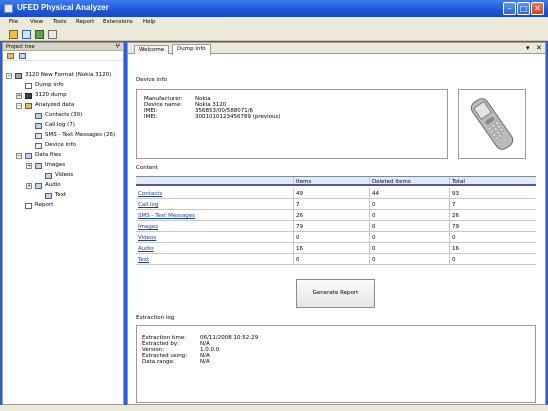 Image resolution: width=548 pixels, height=411 pixels. Describe the element at coordinates (166, 216) in the screenshot. I see `content-link-sms: SMS - Text Messages` at that location.